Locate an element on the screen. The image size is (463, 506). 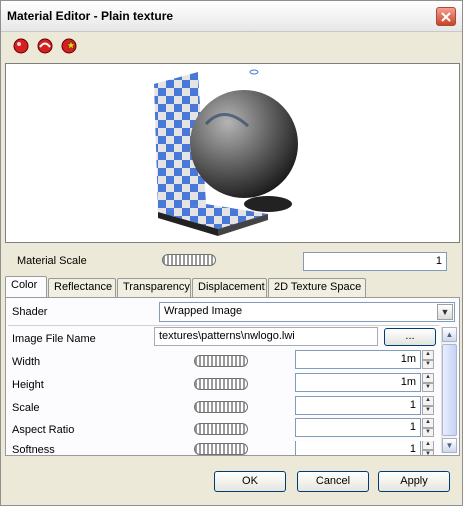
scale-input: 1 is located at coordinates (358, 405).